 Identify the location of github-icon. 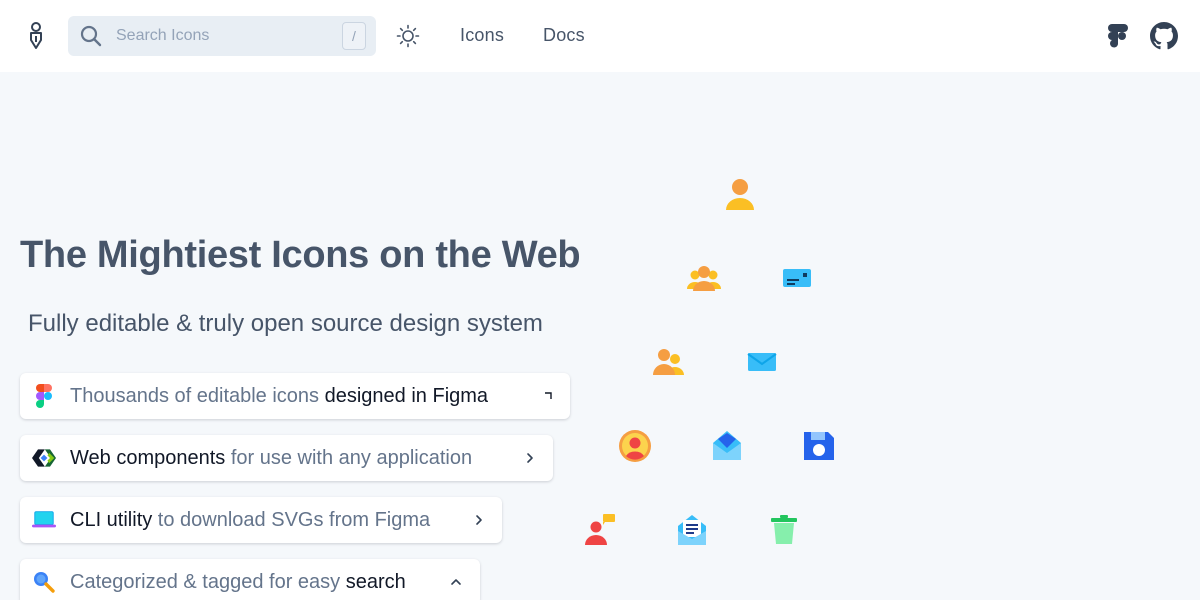
(1164, 36).